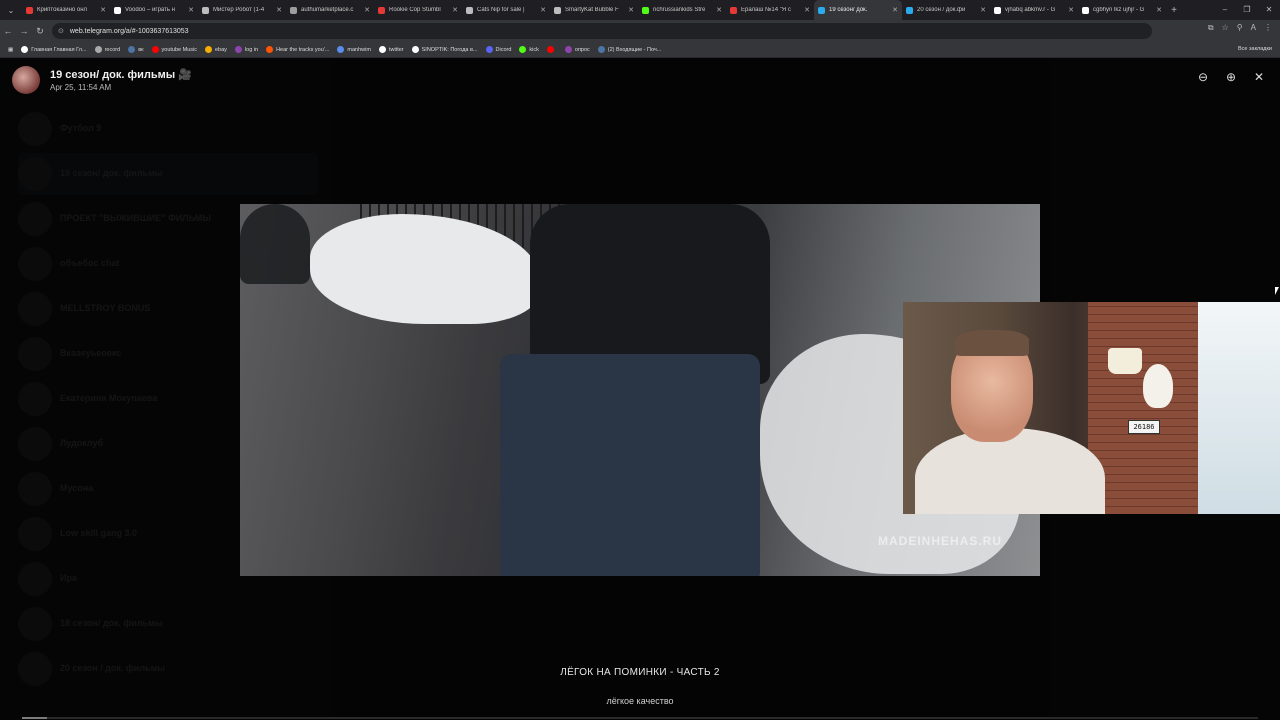 This screenshot has height=720, width=1280. What do you see at coordinates (354, 49) in the screenshot?
I see `bookmark-item: manhwim` at bounding box center [354, 49].